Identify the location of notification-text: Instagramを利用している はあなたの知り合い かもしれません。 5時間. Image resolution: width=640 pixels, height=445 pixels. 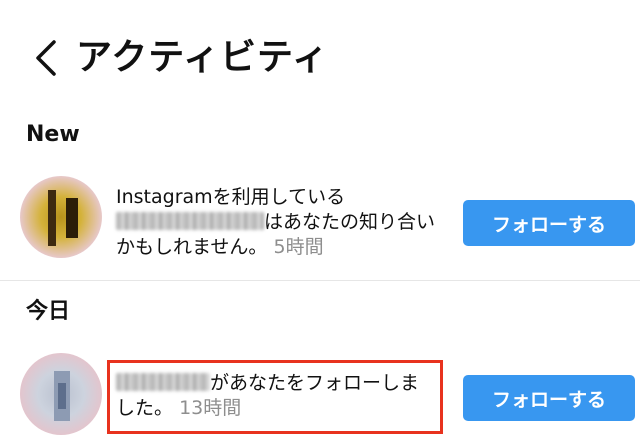
(284, 222).